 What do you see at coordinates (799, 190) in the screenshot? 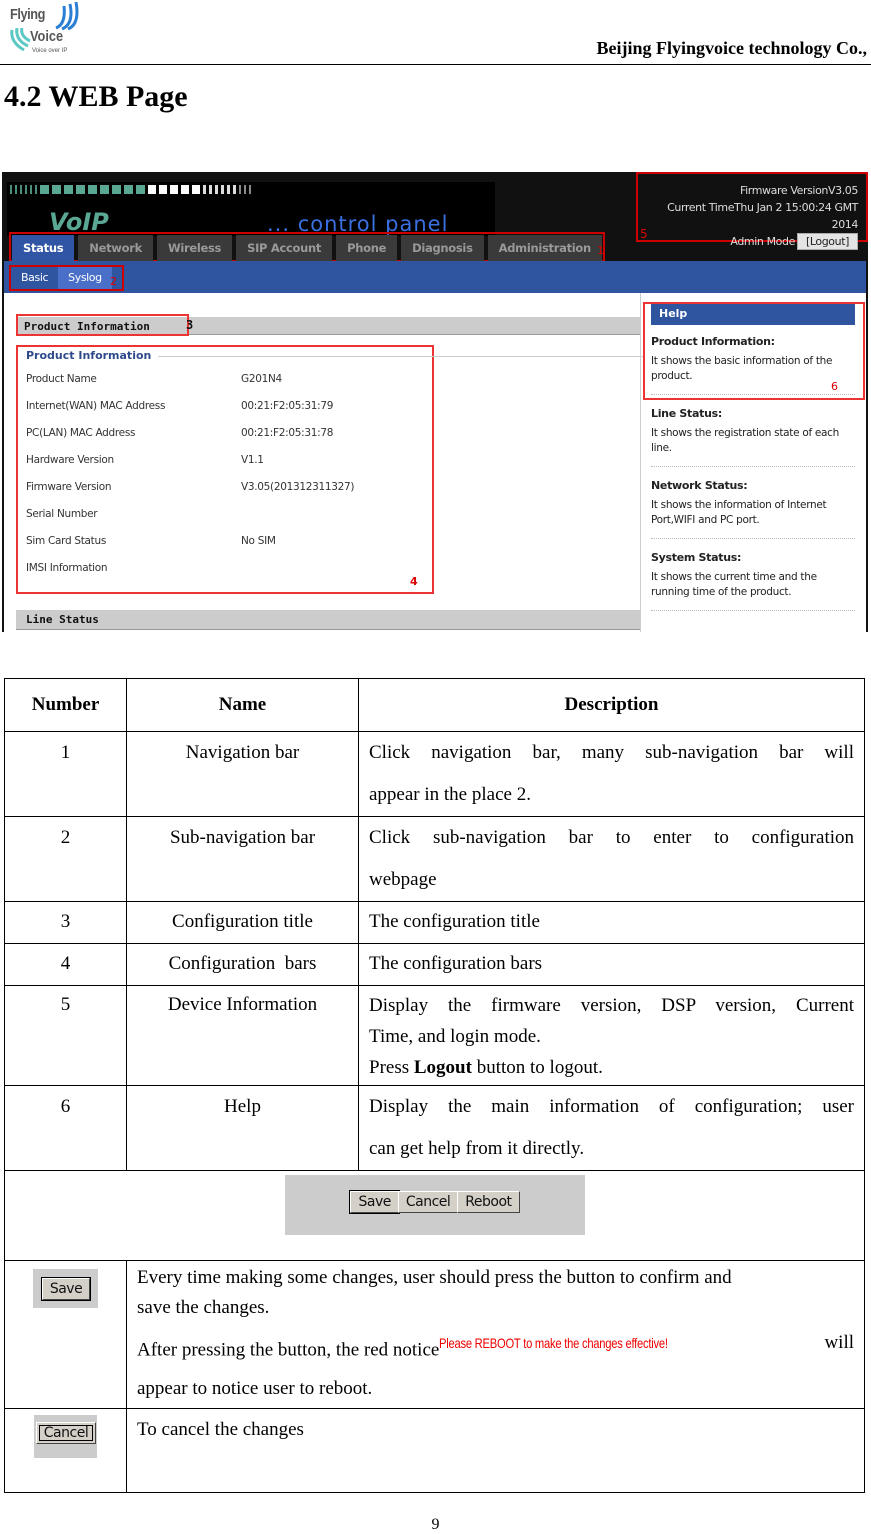
I see `firmware-version: Firmware VersionV3.05` at bounding box center [799, 190].